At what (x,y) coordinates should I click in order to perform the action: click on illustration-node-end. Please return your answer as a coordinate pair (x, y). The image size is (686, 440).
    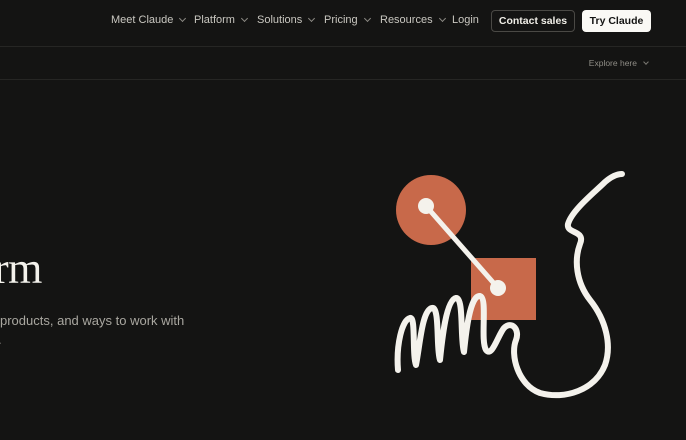
    Looking at the image, I should click on (498, 288).